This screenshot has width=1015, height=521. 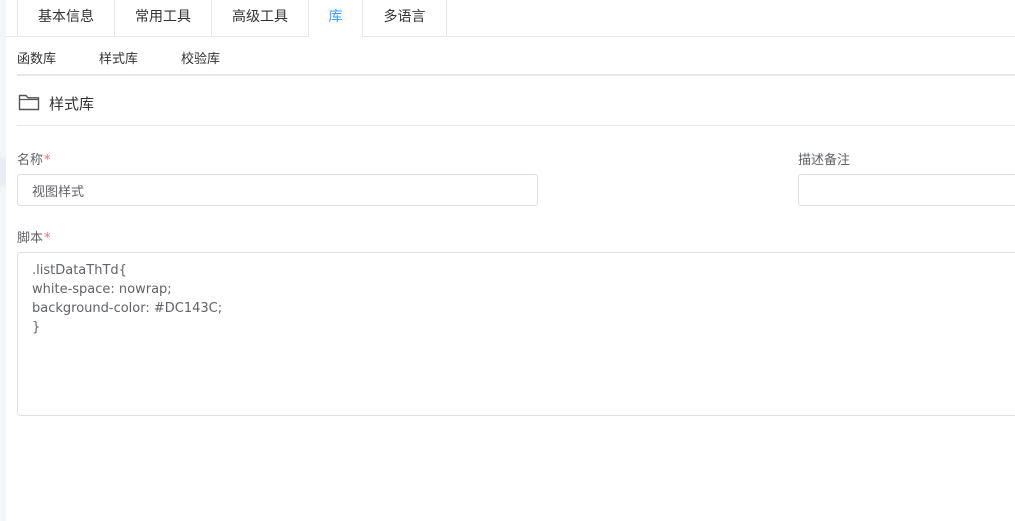 What do you see at coordinates (30, 238) in the screenshot?
I see `script-label: 脚本` at bounding box center [30, 238].